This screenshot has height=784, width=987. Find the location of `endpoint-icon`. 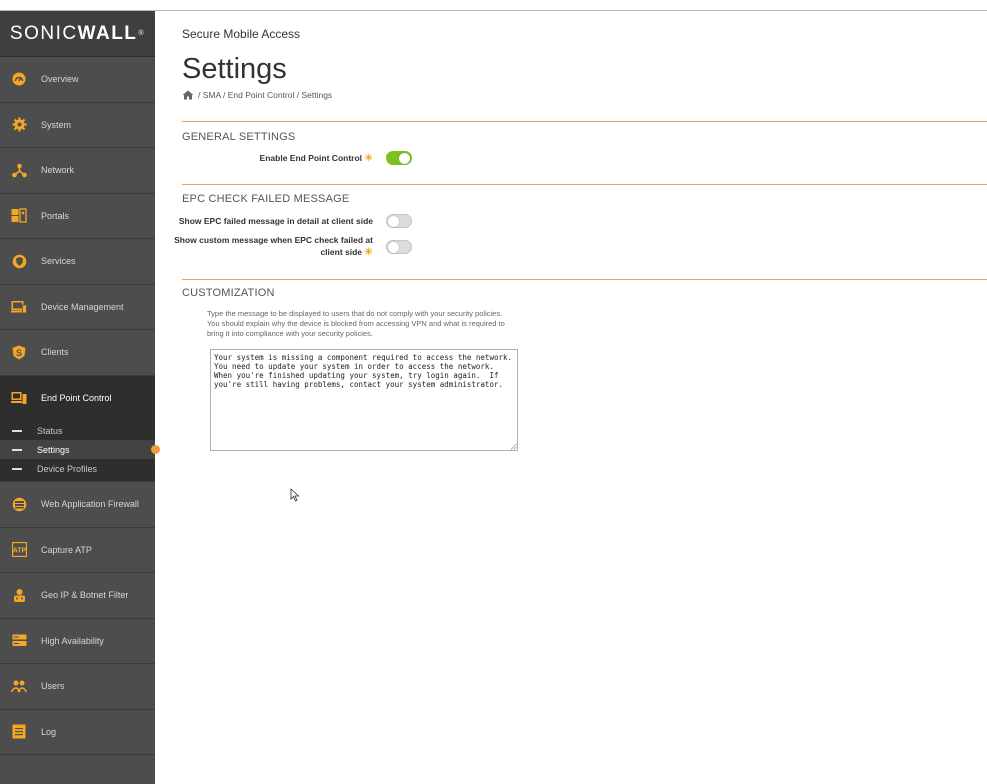

endpoint-icon is located at coordinates (19, 398).